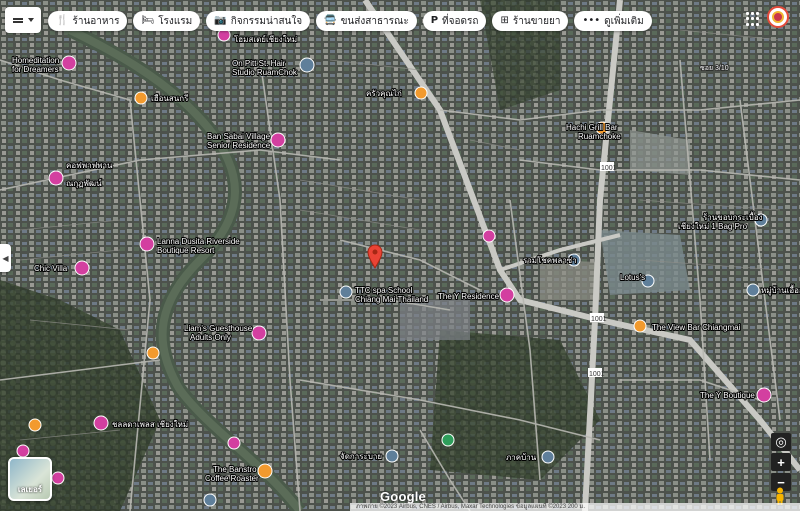 The width and height of the screenshot is (800, 511). What do you see at coordinates (220, 20) in the screenshot?
I see `camera-icon: 📷` at bounding box center [220, 20].